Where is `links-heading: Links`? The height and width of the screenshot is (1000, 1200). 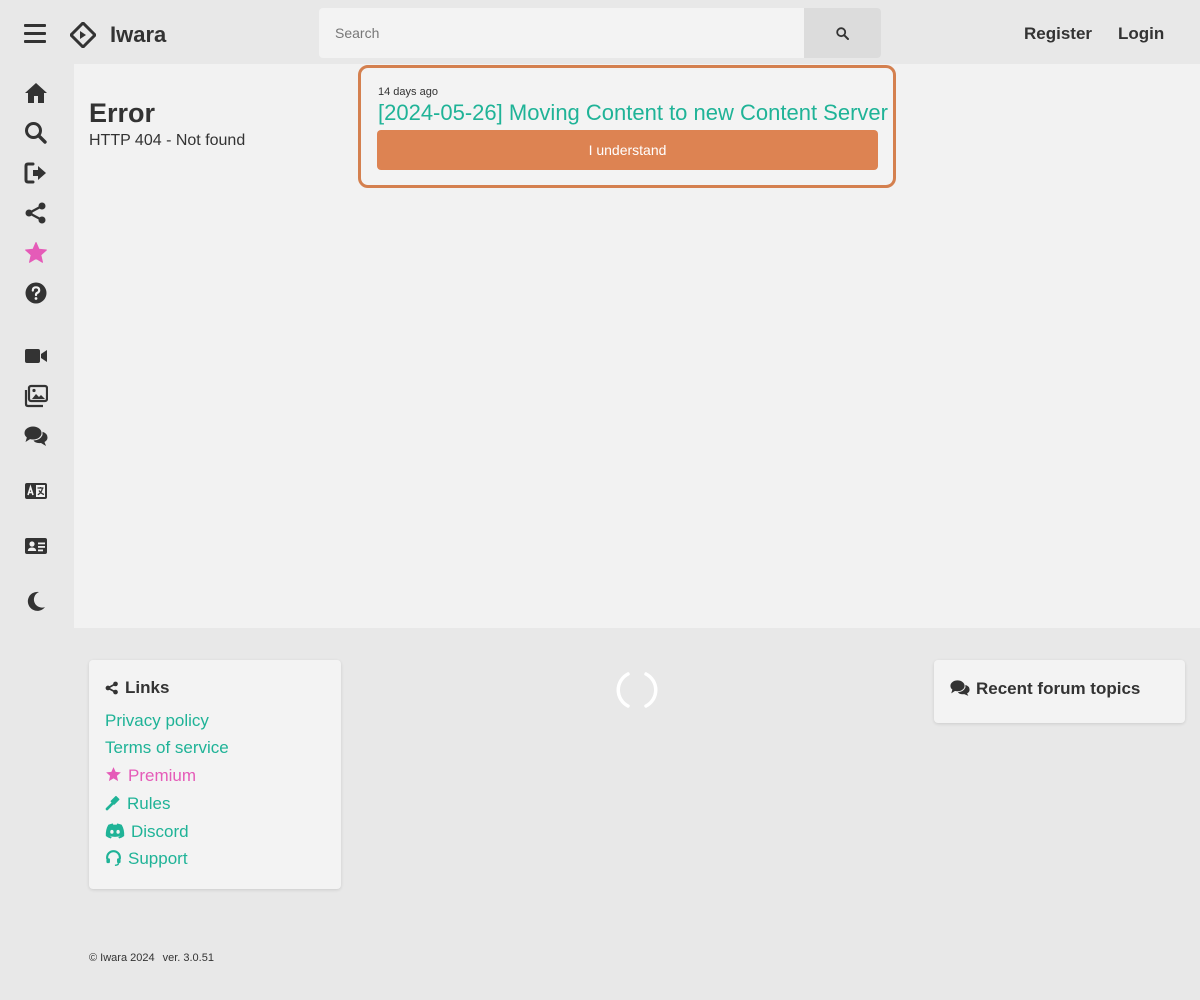
links-heading: Links is located at coordinates (137, 688).